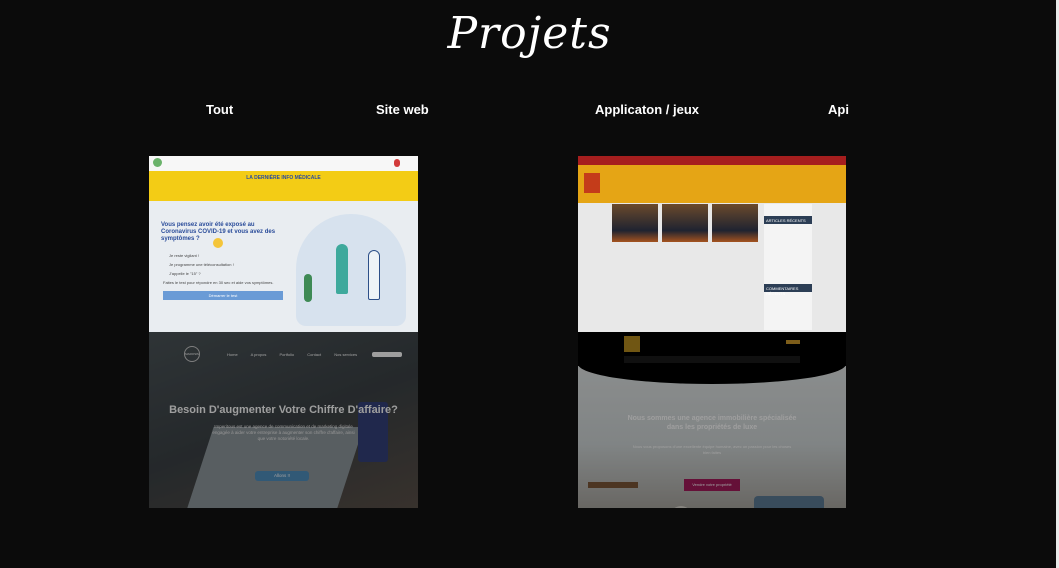 This screenshot has width=1059, height=568. Describe the element at coordinates (283, 178) in the screenshot. I see `banner-title: LA DERNIÈRE INFO MÉDICALE` at that location.